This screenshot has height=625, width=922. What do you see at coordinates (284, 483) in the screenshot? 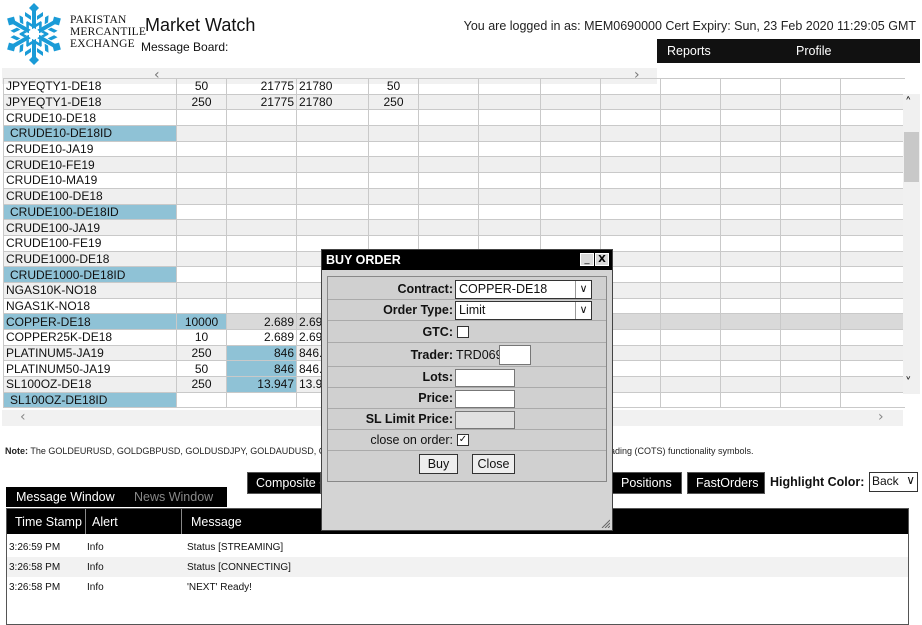
I see `composite-button: Composite O` at bounding box center [284, 483].